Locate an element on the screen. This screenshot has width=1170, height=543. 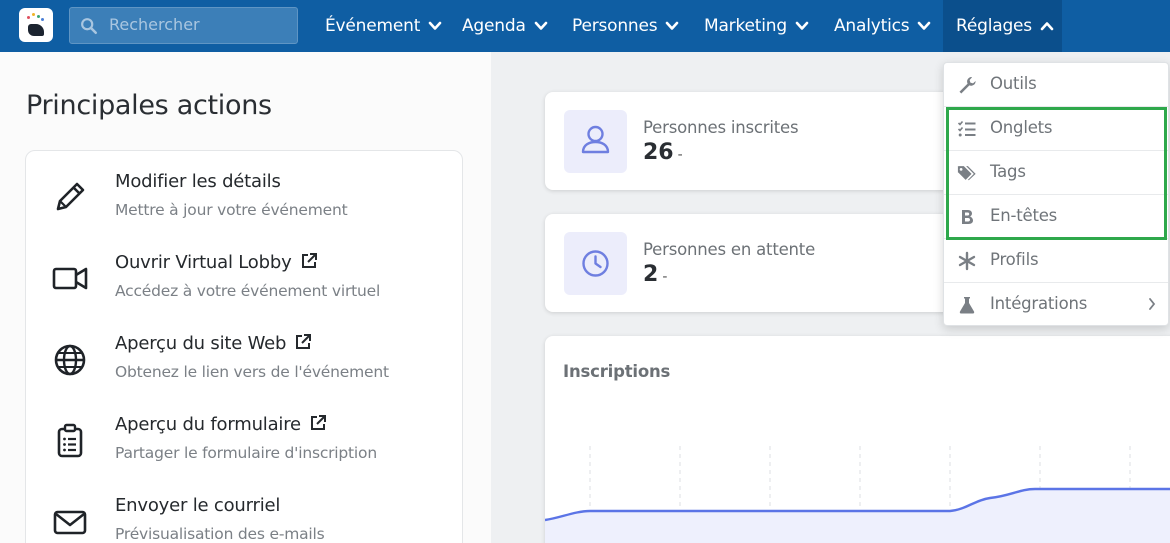
nav-personnes: Personnes is located at coordinates (625, 26).